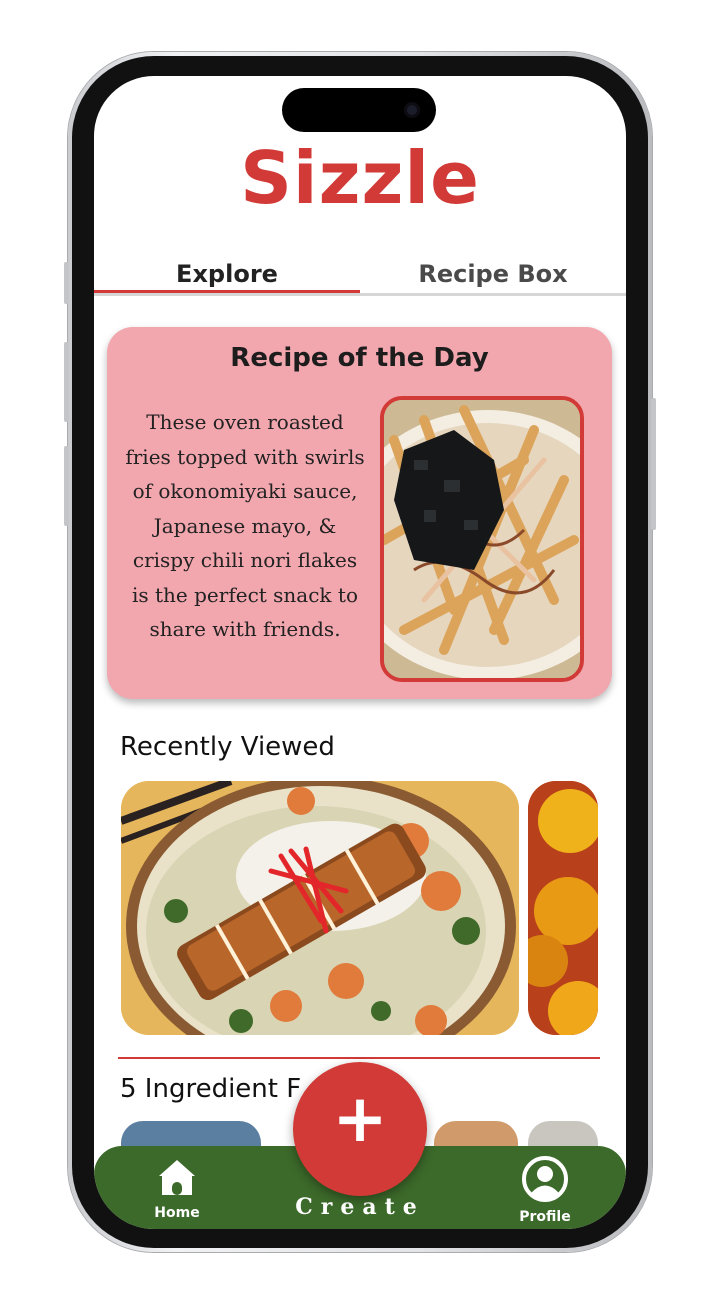 The image size is (720, 1300). I want to click on fries-recipe-image, so click(482, 539).